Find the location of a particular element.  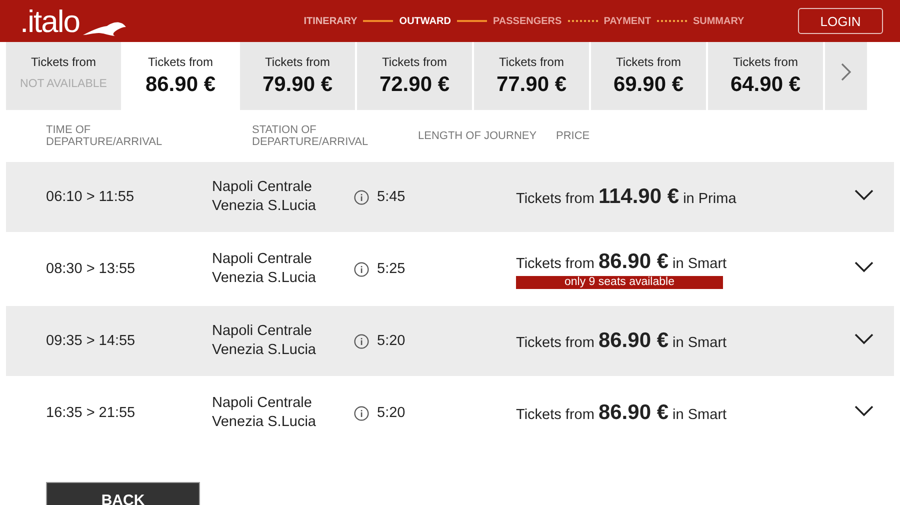

progress-step: ITINERARY is located at coordinates (331, 21).